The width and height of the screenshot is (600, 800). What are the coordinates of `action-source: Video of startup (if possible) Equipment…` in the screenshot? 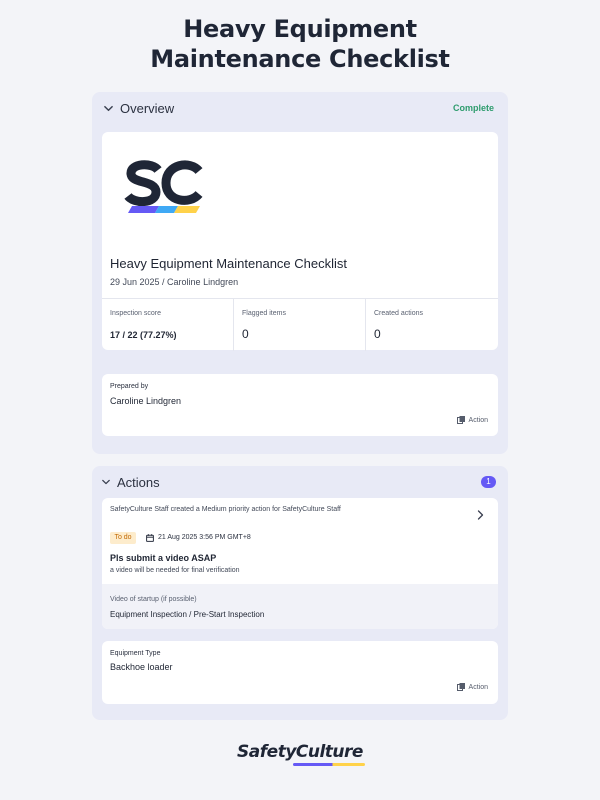 It's located at (300, 606).